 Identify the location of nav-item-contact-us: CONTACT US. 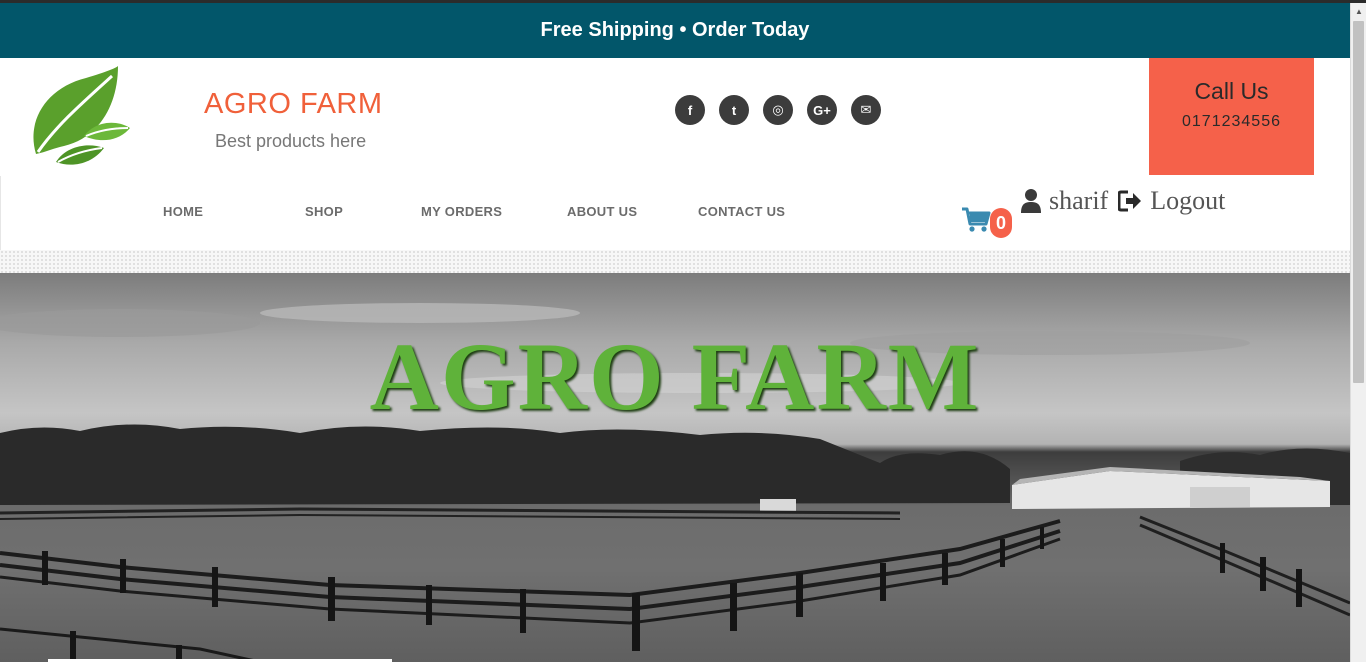
(741, 211).